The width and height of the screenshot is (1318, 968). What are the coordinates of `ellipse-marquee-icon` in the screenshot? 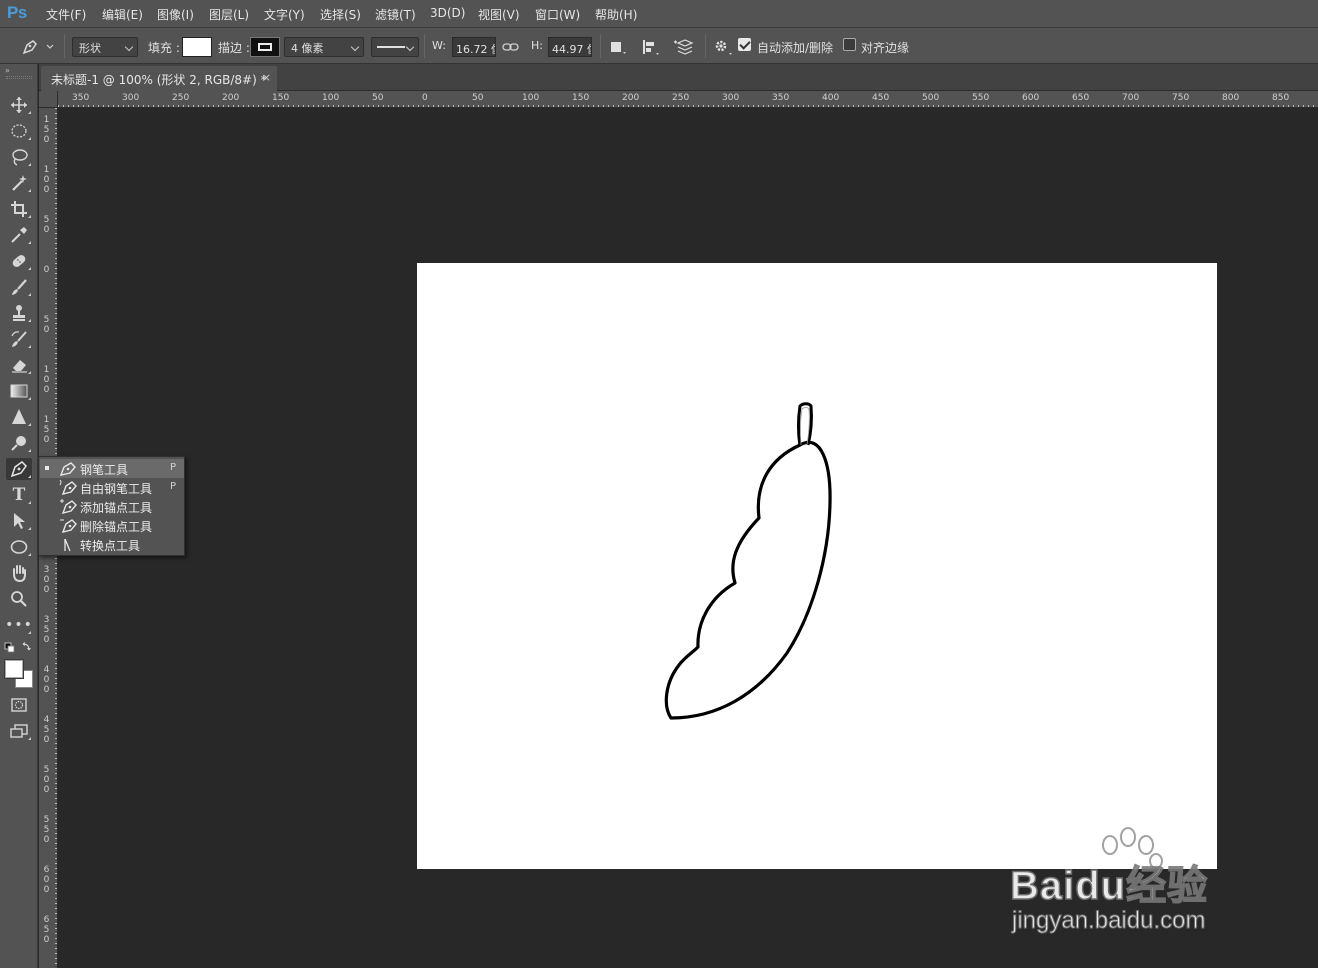 It's located at (19, 131).